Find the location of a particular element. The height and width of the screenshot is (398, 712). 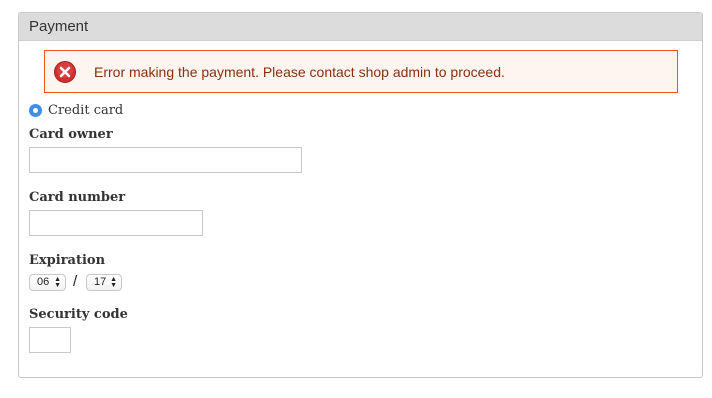

security-code-input is located at coordinates (50, 340).